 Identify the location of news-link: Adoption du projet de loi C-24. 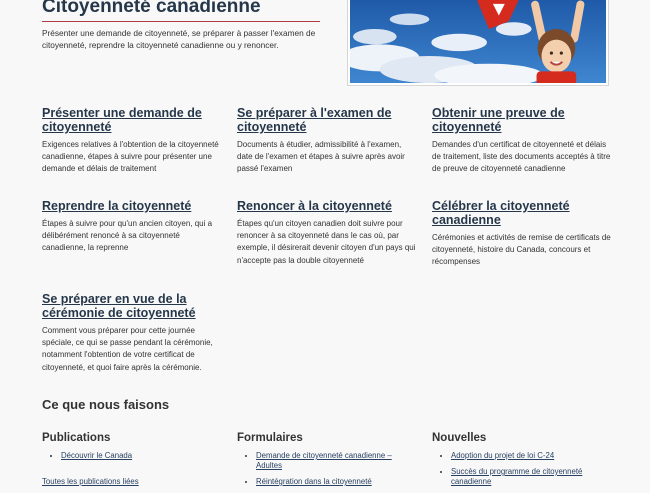
(502, 455).